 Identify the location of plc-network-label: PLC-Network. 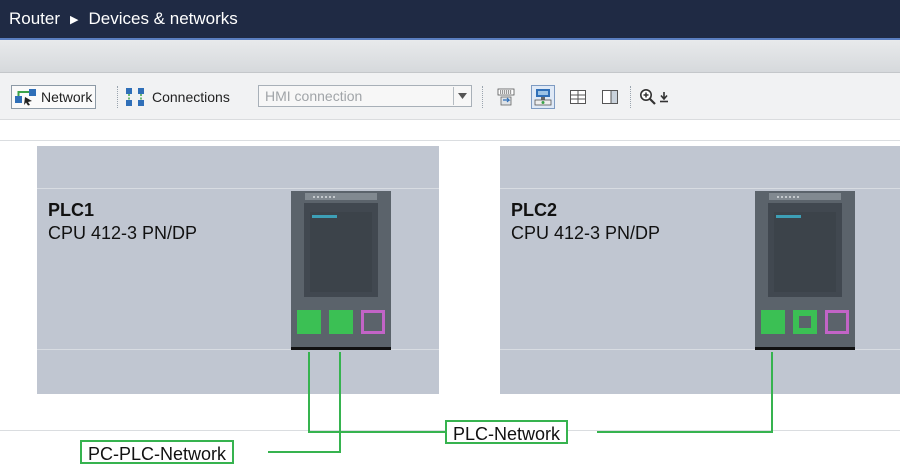
(507, 432).